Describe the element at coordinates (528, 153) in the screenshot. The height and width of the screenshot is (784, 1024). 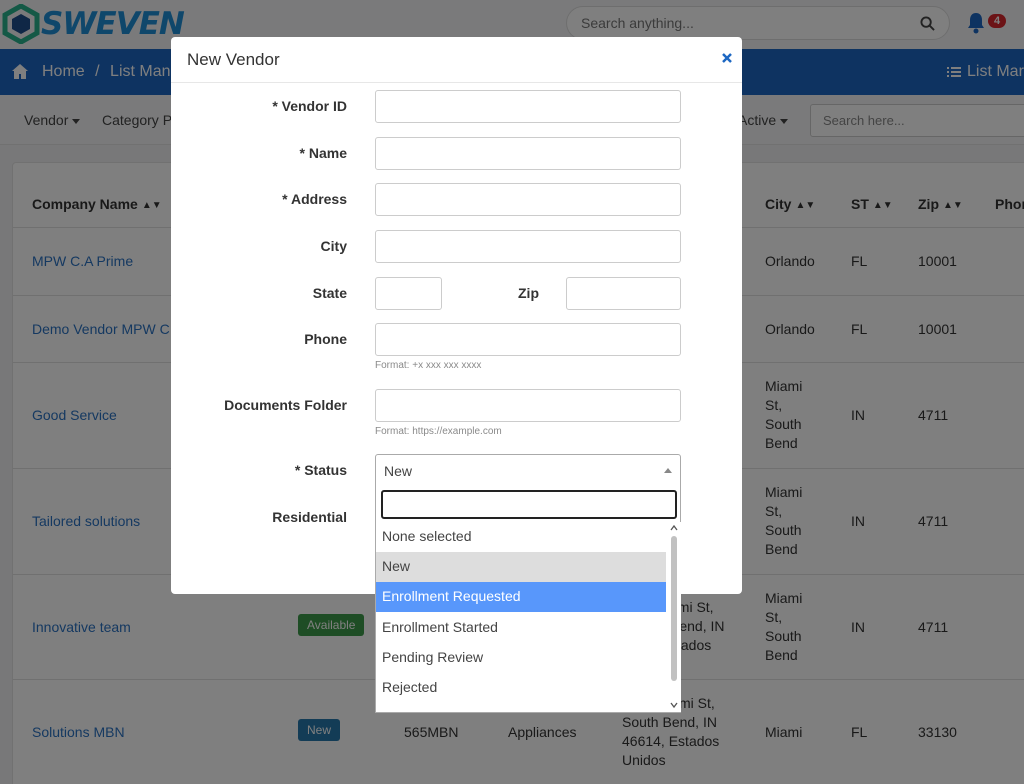
I see `name-input` at that location.